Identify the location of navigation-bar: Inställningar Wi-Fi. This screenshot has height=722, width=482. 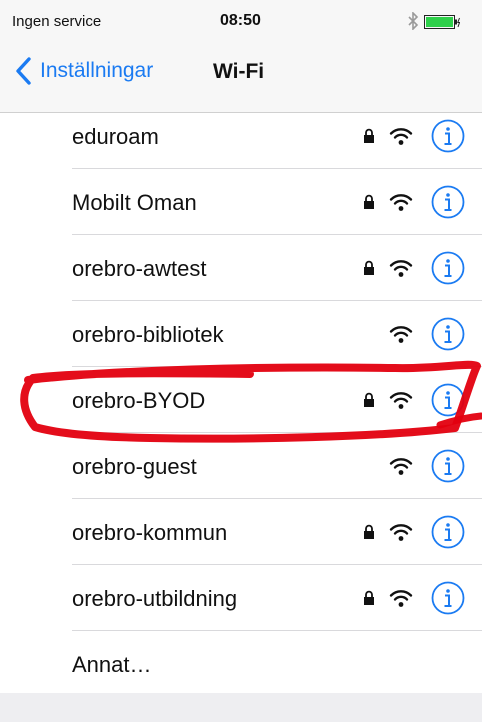
(241, 76).